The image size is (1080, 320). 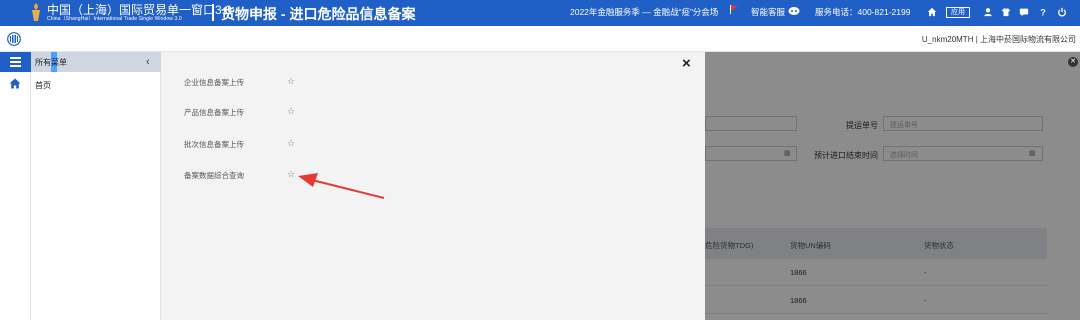 I want to click on home-nav-icon, so click(x=15, y=83).